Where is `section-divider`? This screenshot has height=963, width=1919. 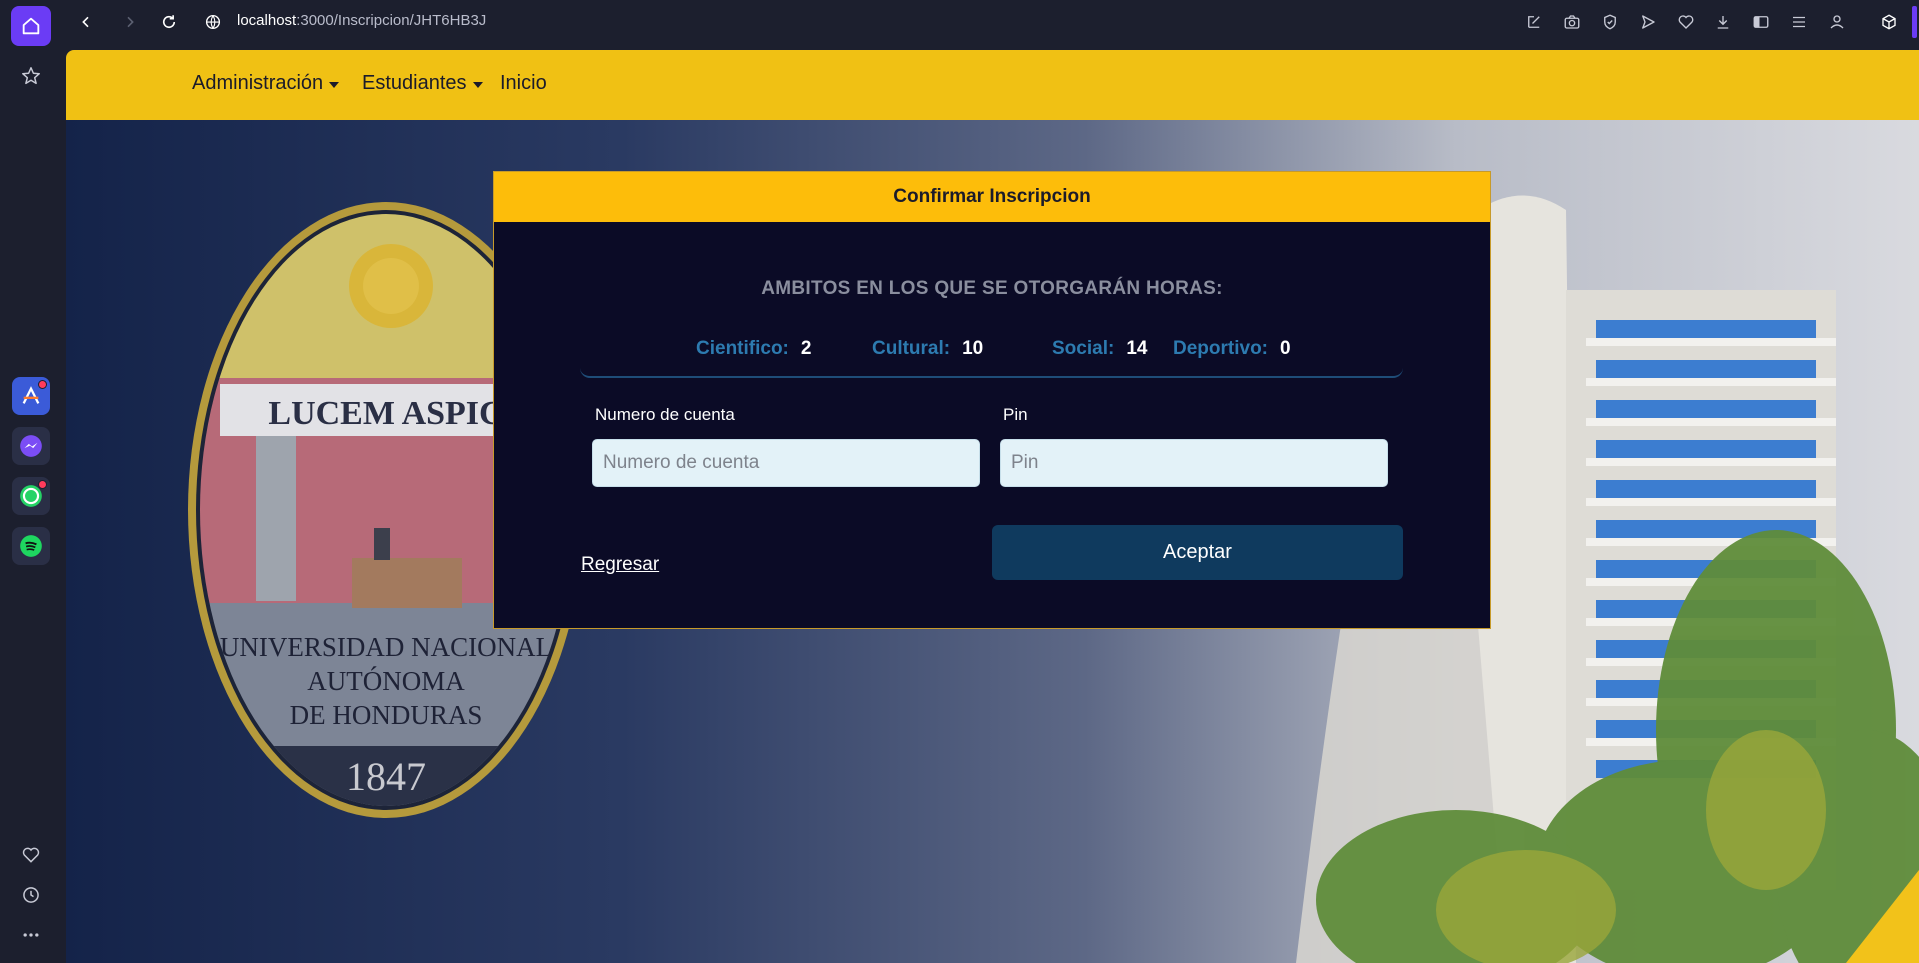
section-divider is located at coordinates (991, 373).